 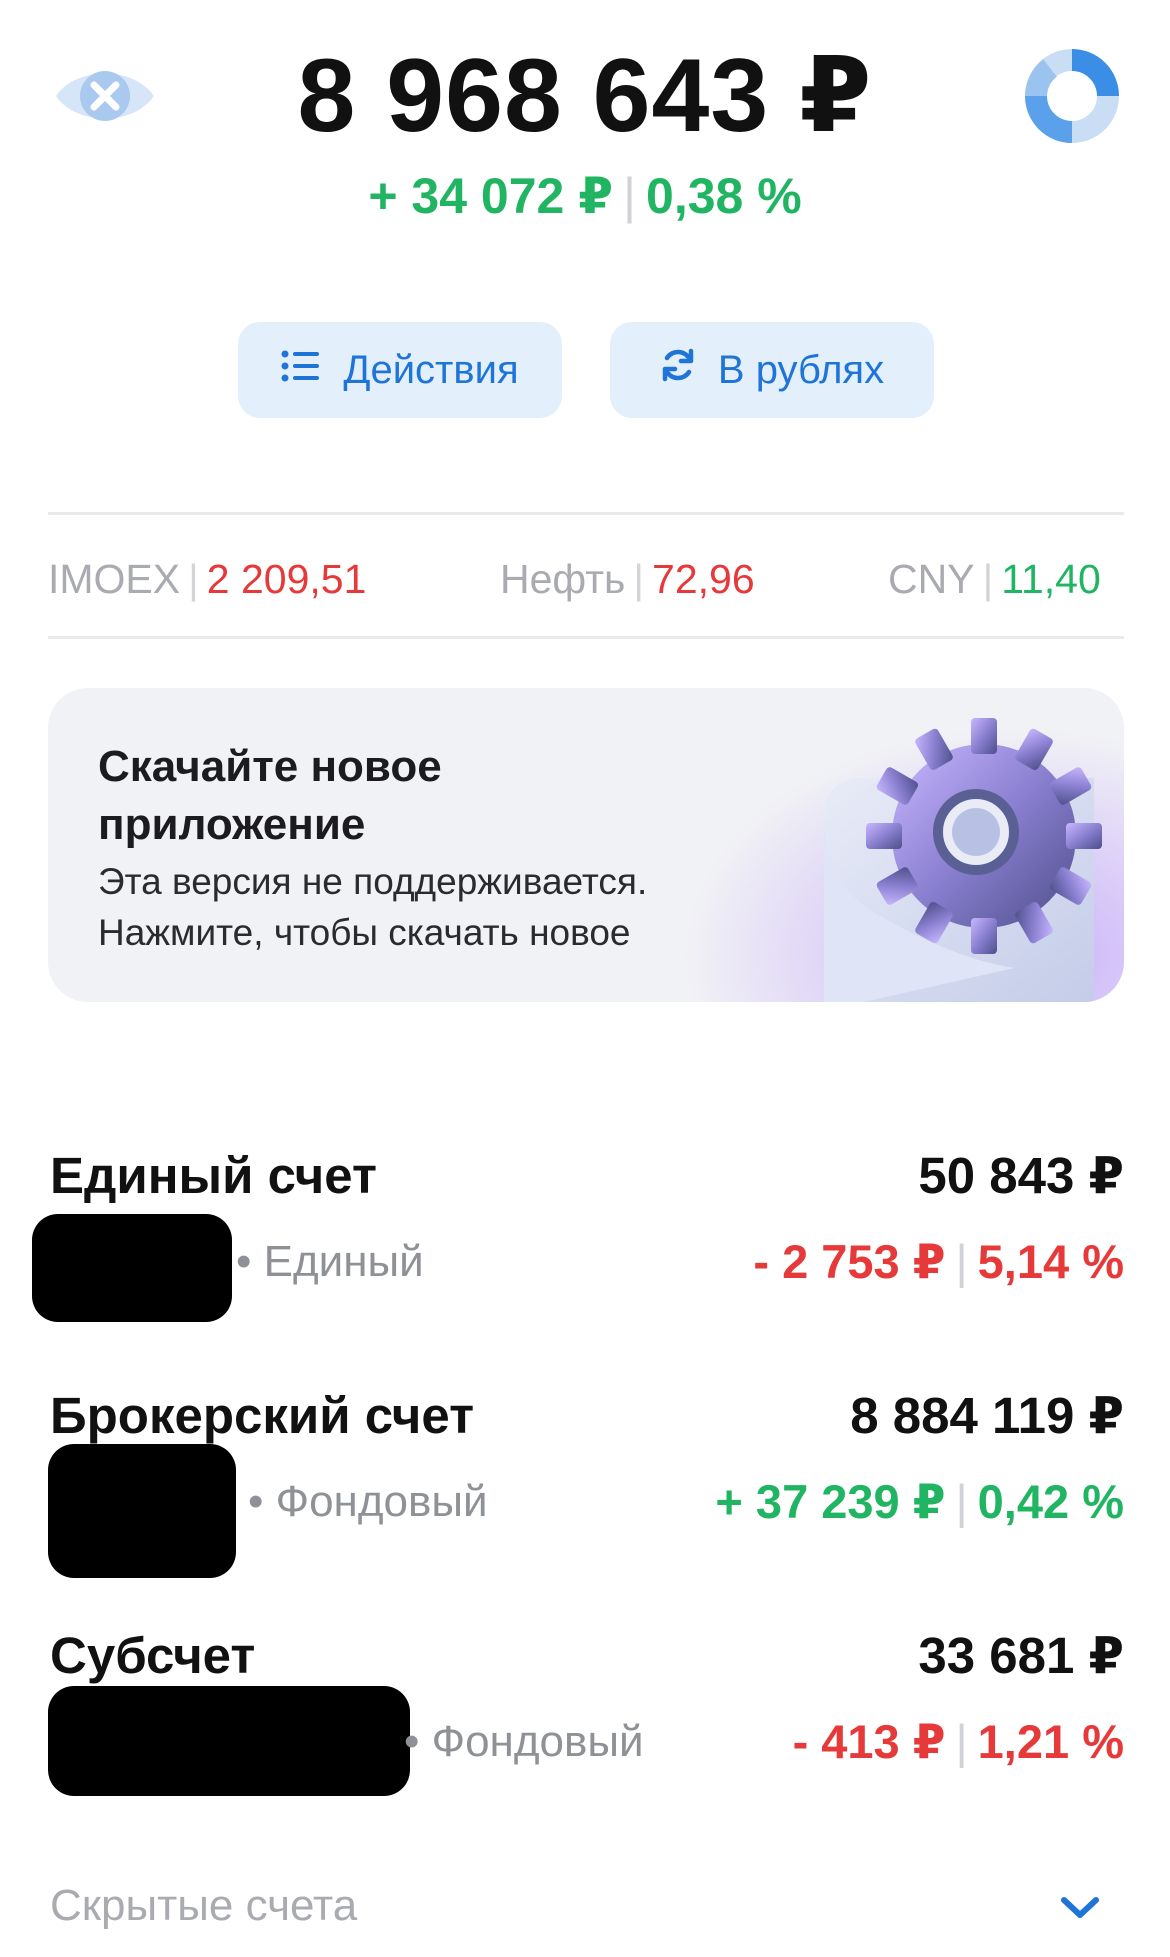 What do you see at coordinates (1080, 1907) in the screenshot?
I see `chevron-down-icon` at bounding box center [1080, 1907].